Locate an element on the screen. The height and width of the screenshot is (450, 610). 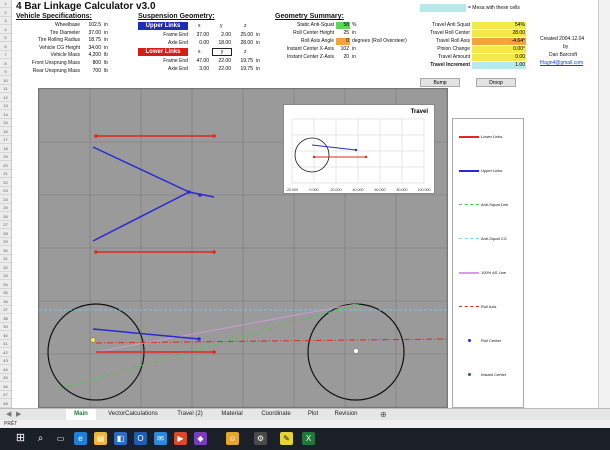
tab-coordinate: Coordinate is located at coordinates (276, 414).